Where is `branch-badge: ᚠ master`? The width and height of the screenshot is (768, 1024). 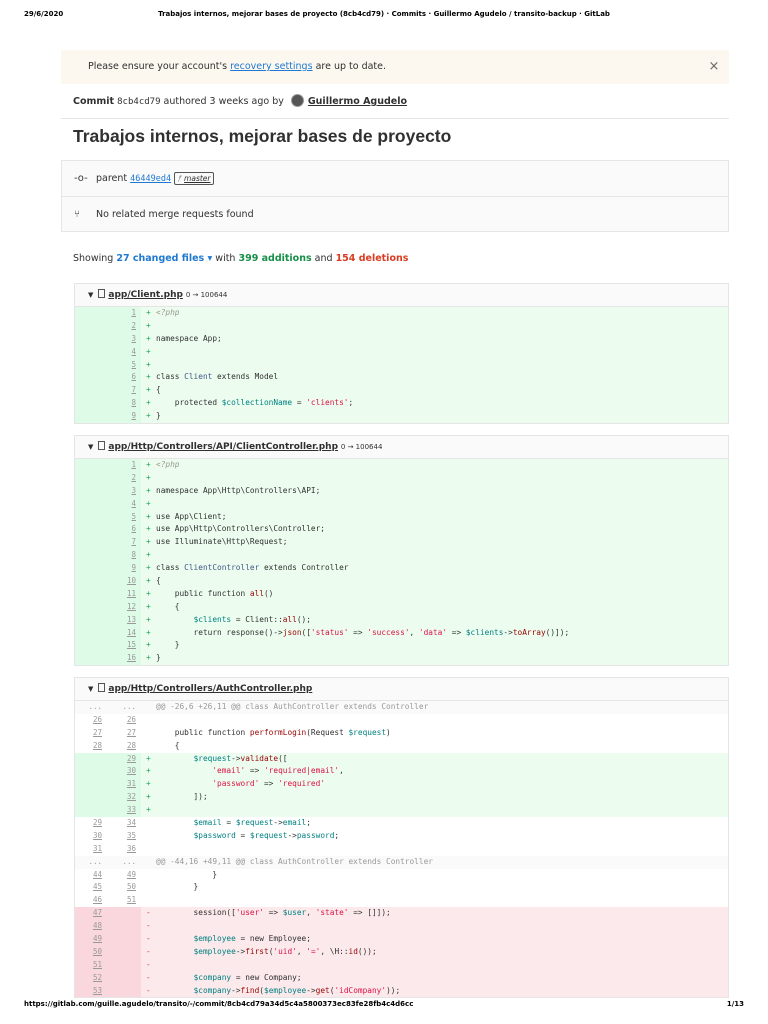 branch-badge: ᚠ master is located at coordinates (194, 178).